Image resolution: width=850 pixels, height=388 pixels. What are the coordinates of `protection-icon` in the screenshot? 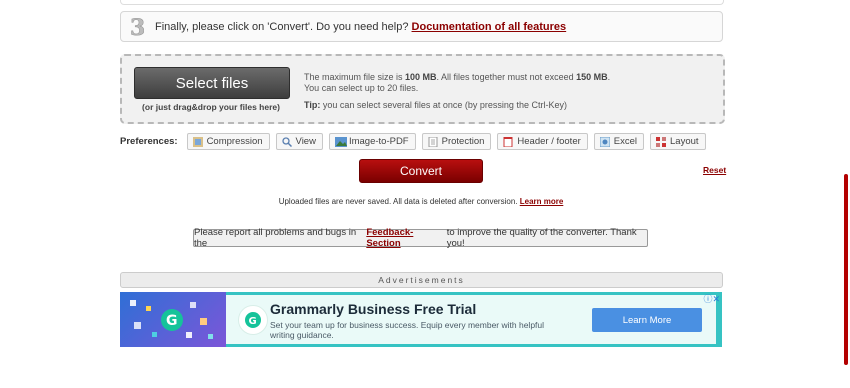 It's located at (433, 141).